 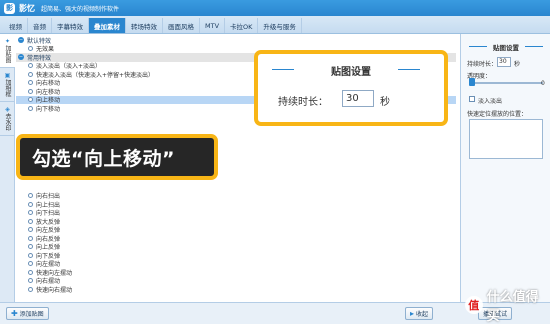 I want to click on side-tab-label: 去水印, so click(x=7, y=122).